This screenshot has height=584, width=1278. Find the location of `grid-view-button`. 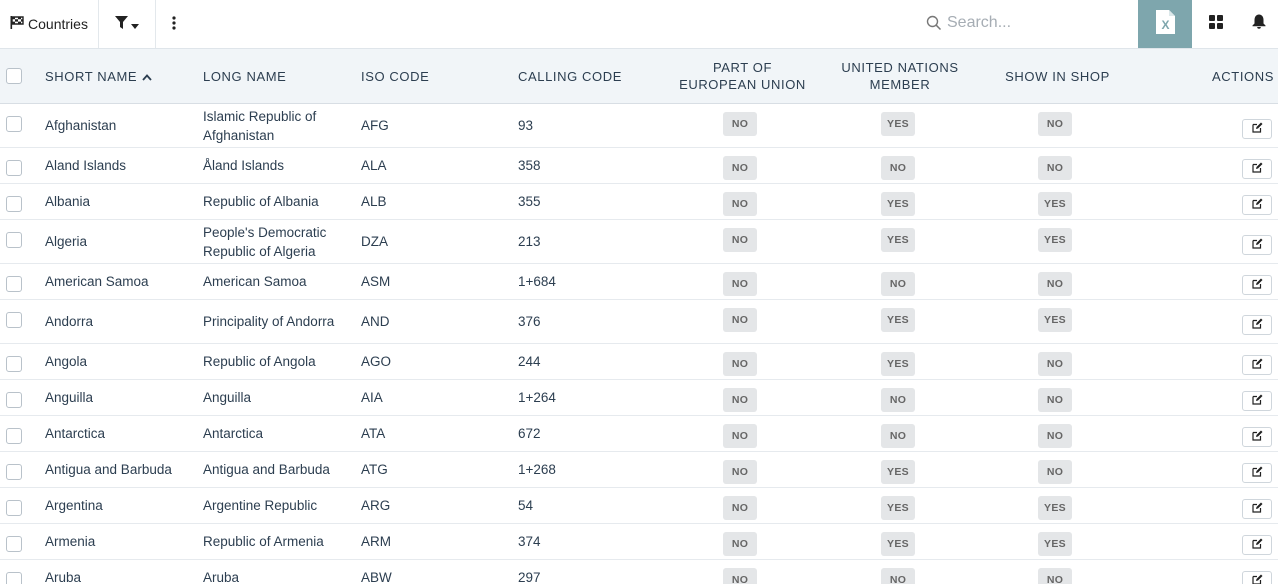

grid-view-button is located at coordinates (1216, 24).